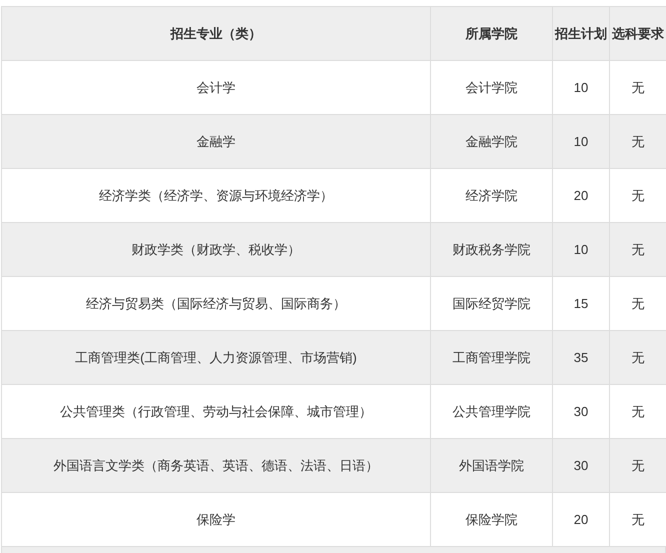 This screenshot has height=553, width=666. Describe the element at coordinates (216, 33) in the screenshot. I see `column-header: 招生专业（类）` at that location.